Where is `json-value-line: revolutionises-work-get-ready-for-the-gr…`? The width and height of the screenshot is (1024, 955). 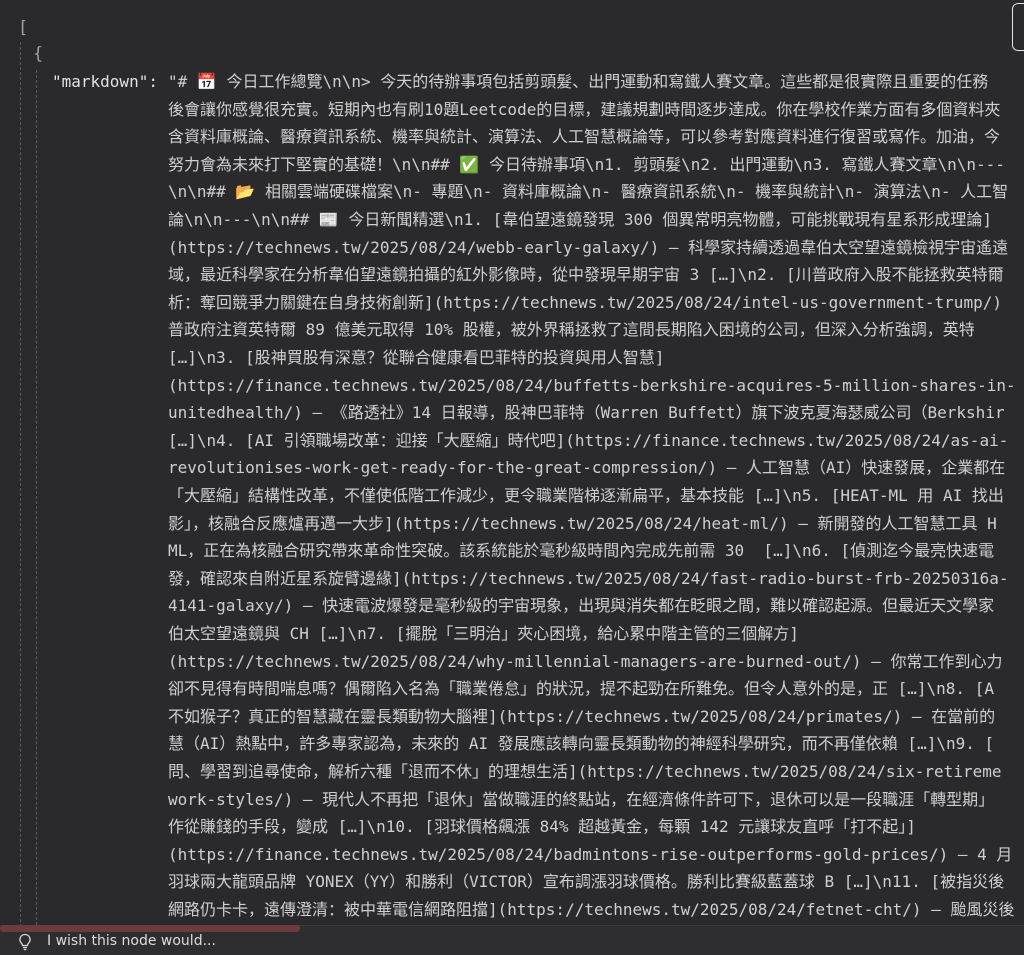
json-value-line: revolutionises-work-get-ready-for-the-gr… is located at coordinates (587, 468).